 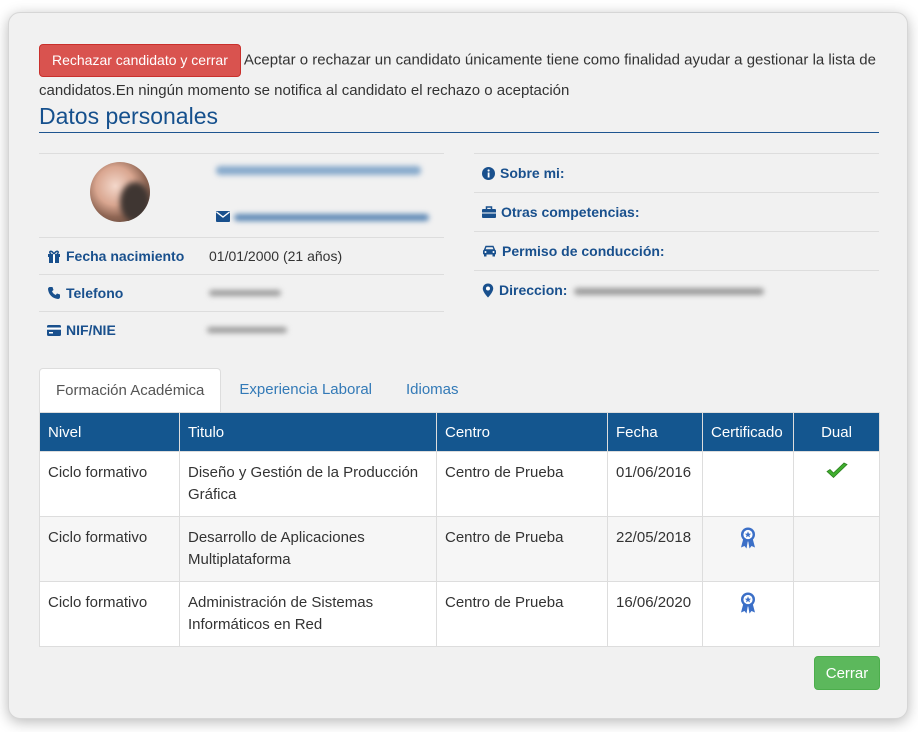 I want to click on close-button: Cerrar, so click(x=847, y=673).